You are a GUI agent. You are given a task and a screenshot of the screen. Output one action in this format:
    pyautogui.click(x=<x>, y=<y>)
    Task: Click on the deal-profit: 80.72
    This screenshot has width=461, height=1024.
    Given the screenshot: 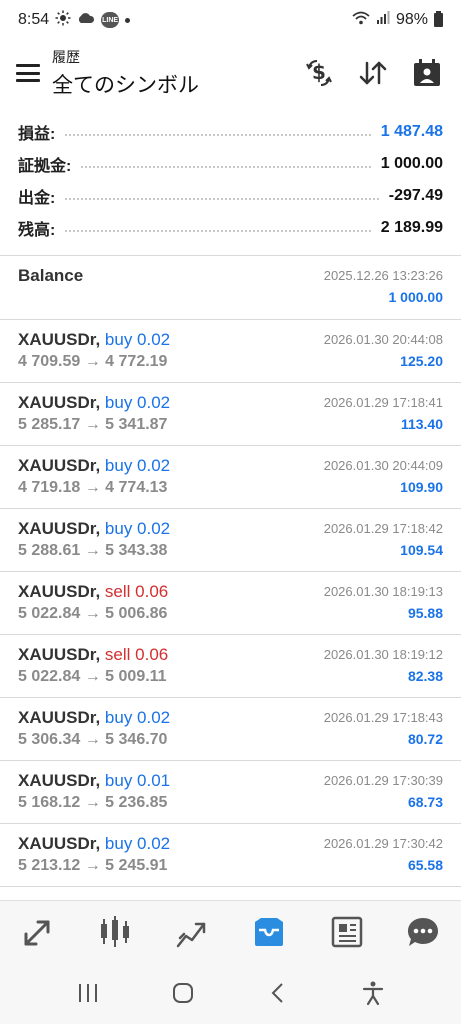 What is the action you would take?
    pyautogui.click(x=425, y=739)
    